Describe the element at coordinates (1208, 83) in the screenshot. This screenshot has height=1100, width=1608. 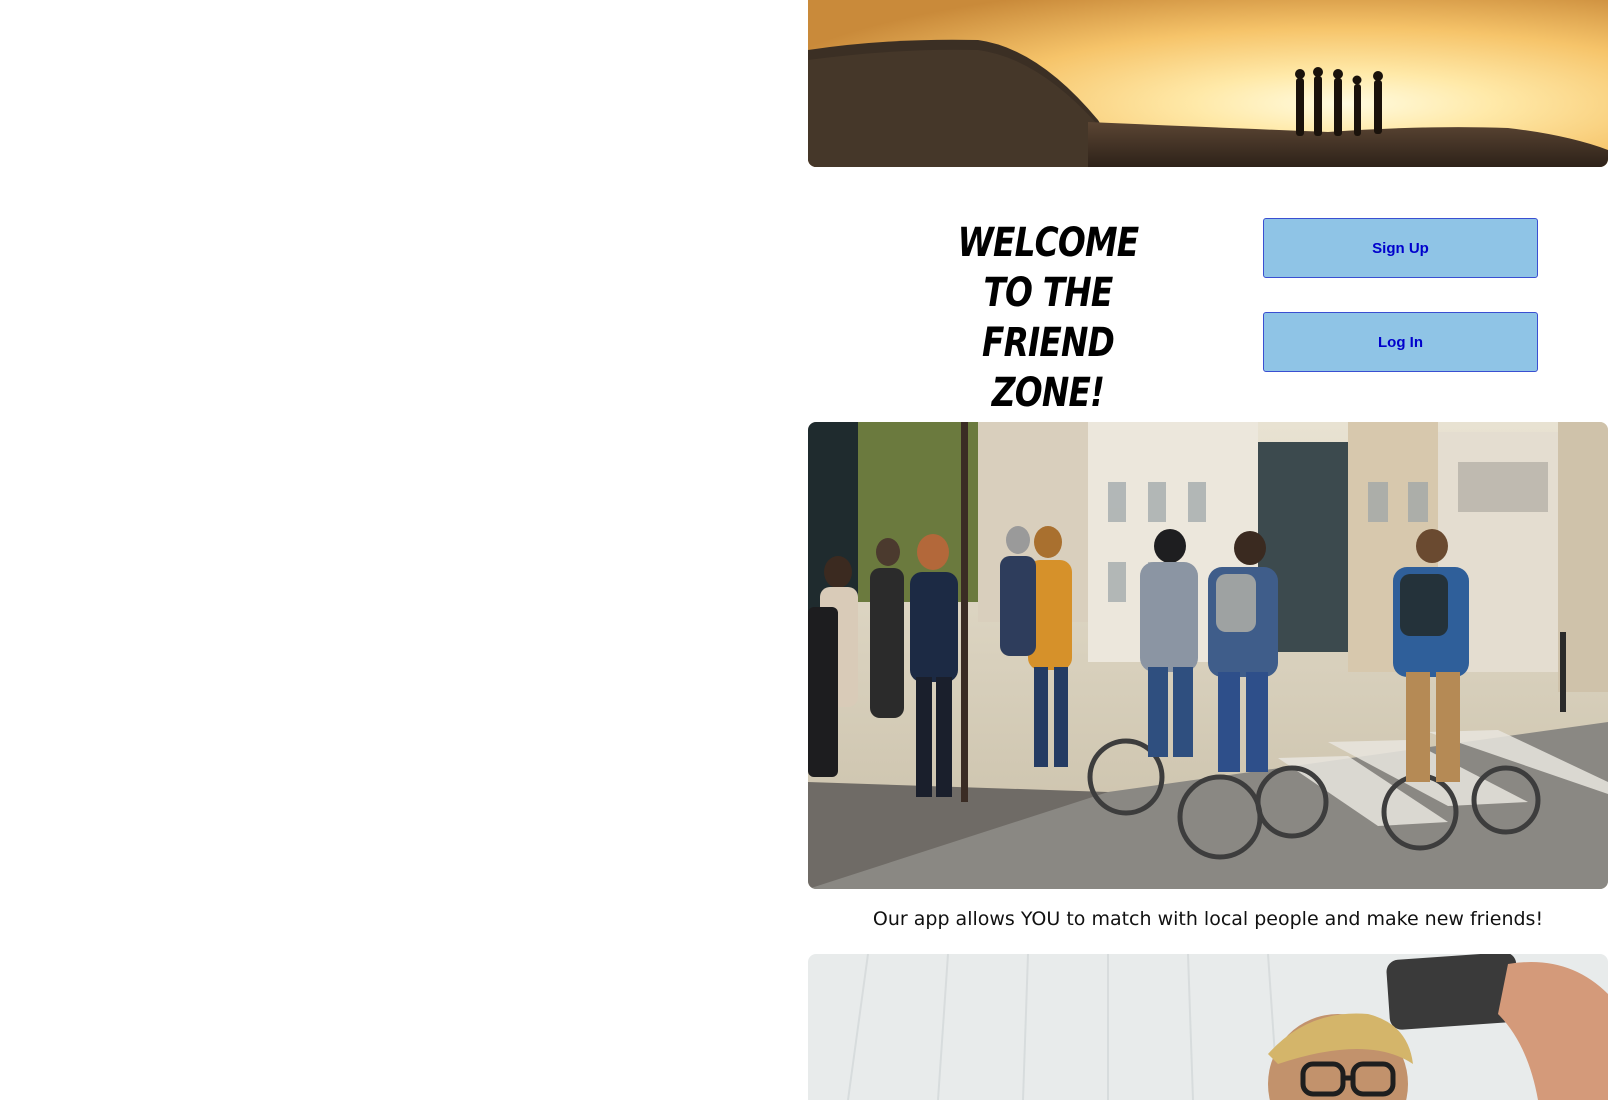
I see `hero-image` at that location.